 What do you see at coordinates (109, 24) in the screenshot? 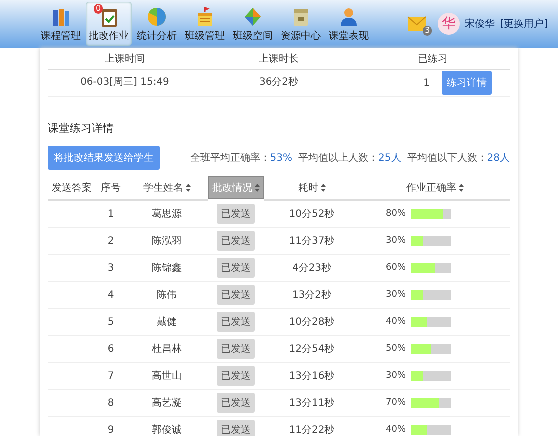
I see `nav-item: 0 批改作业` at bounding box center [109, 24].